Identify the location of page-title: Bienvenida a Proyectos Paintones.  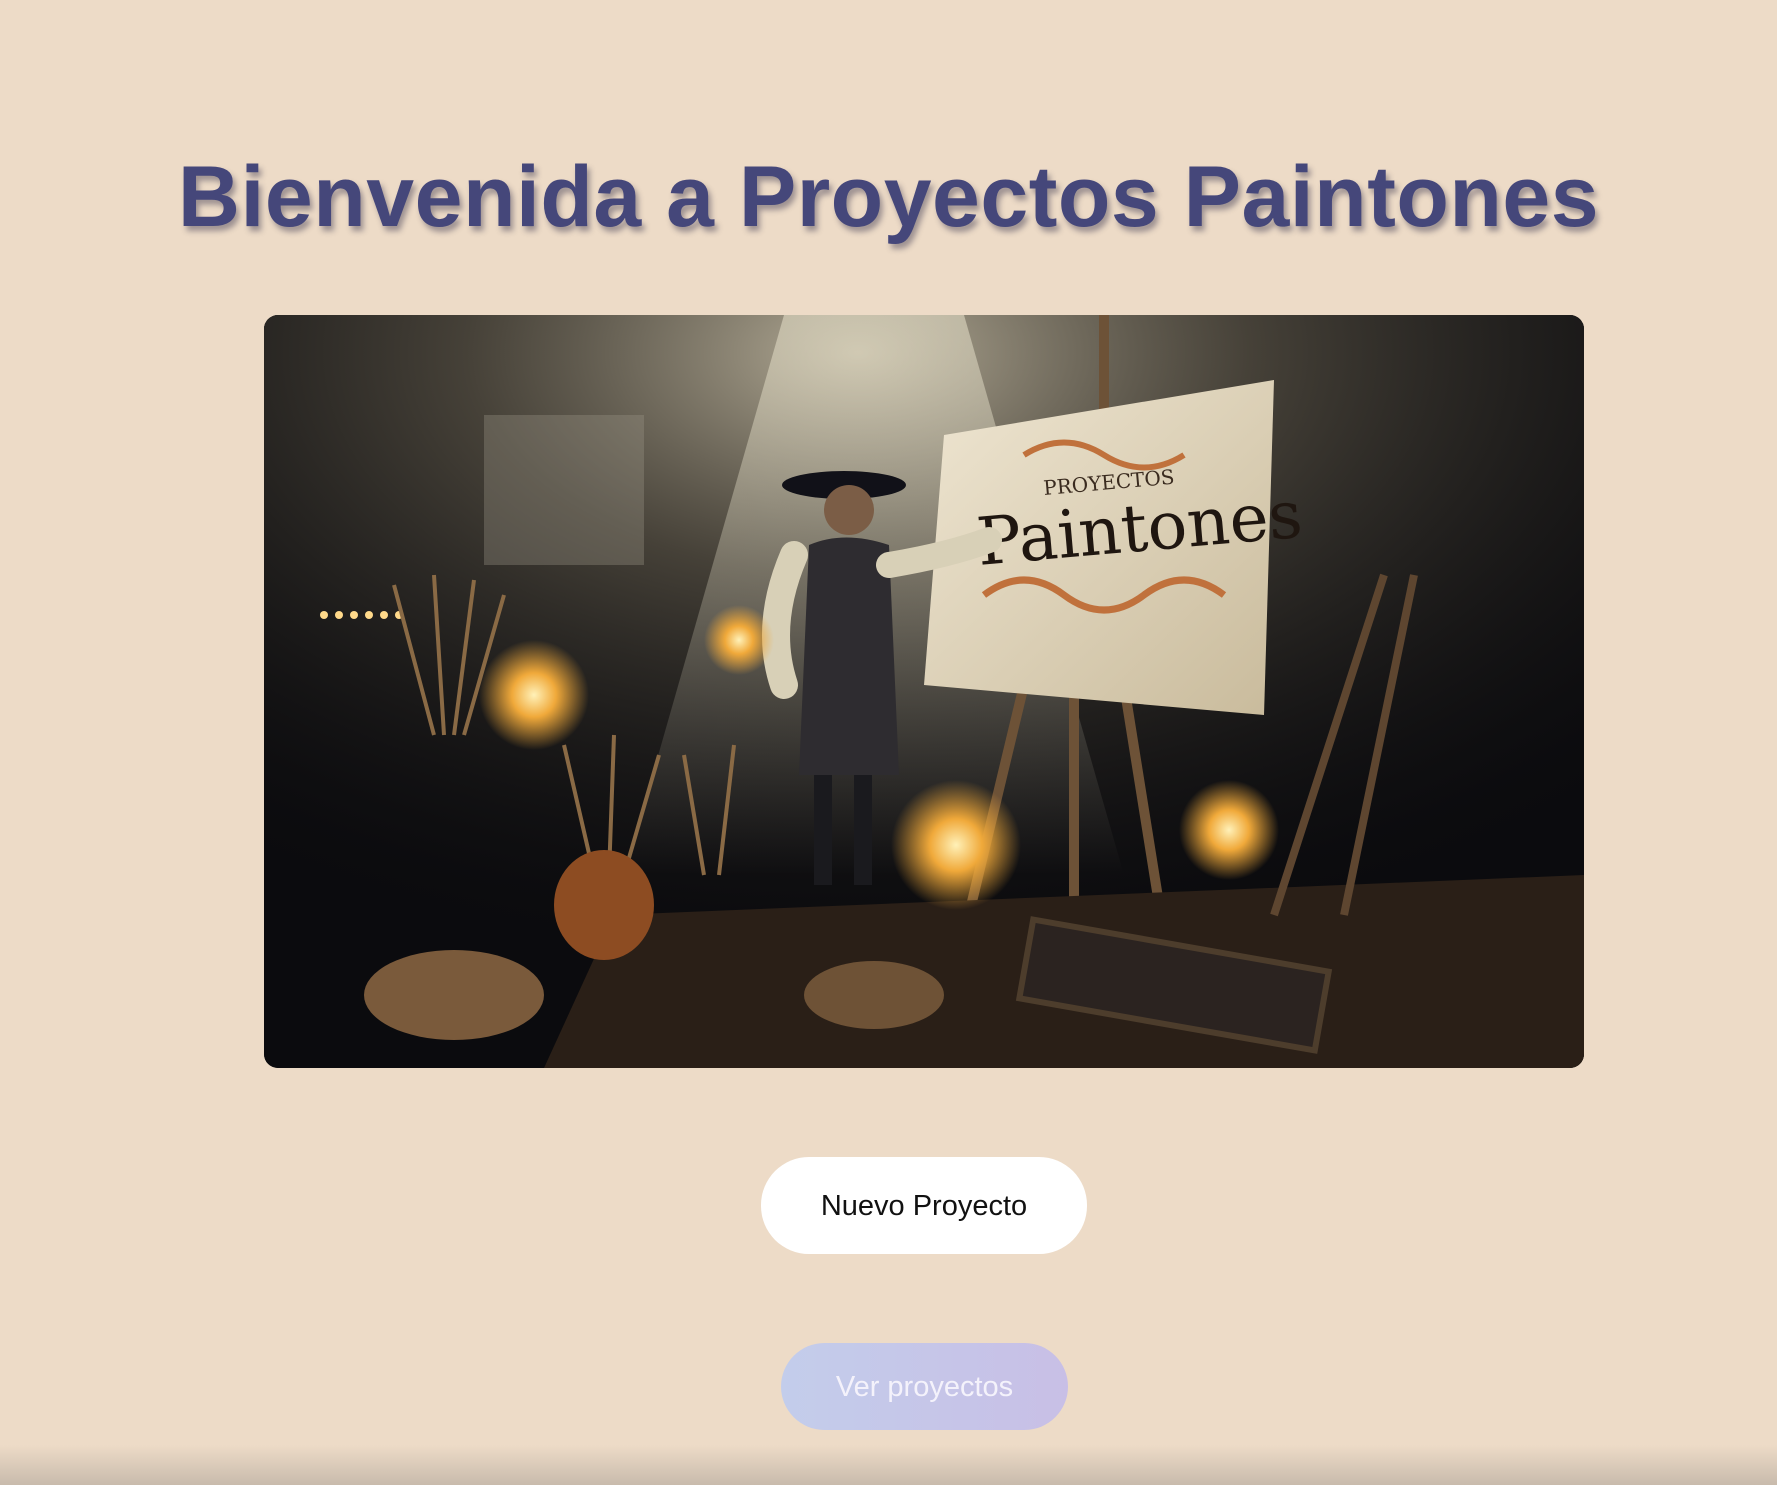
(888, 197).